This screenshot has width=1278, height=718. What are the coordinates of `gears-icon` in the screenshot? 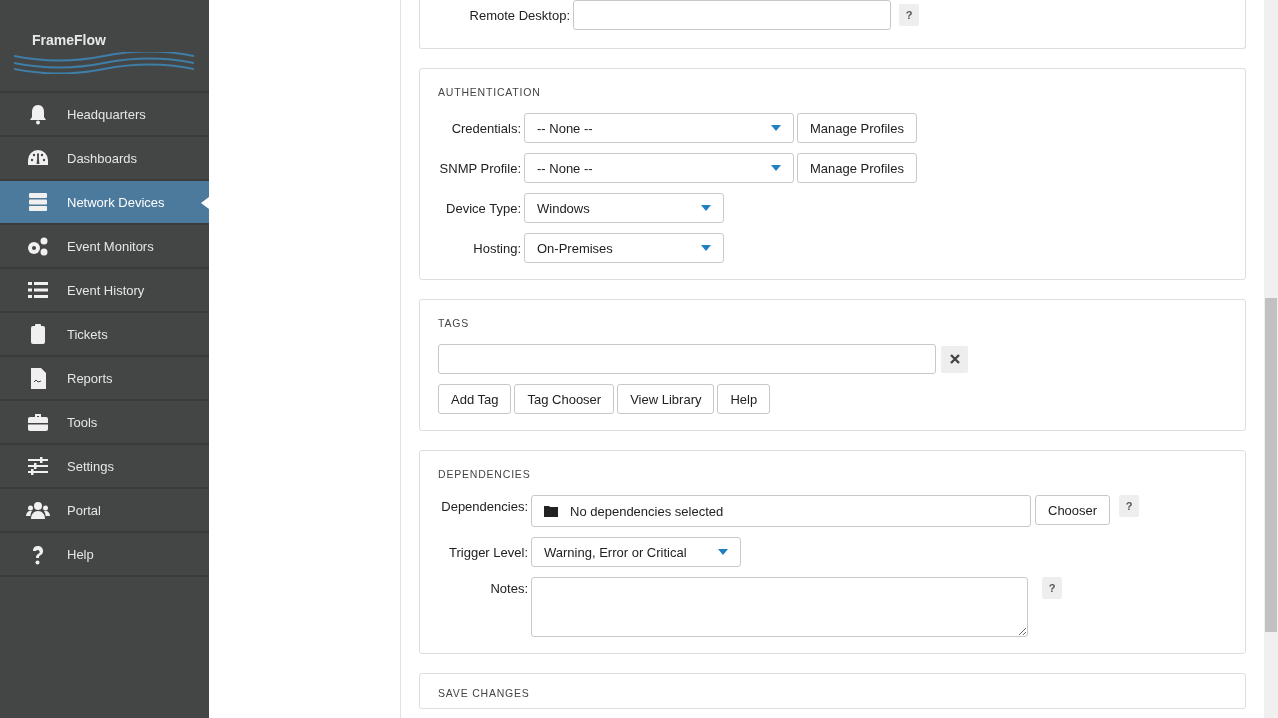 It's located at (38, 246).